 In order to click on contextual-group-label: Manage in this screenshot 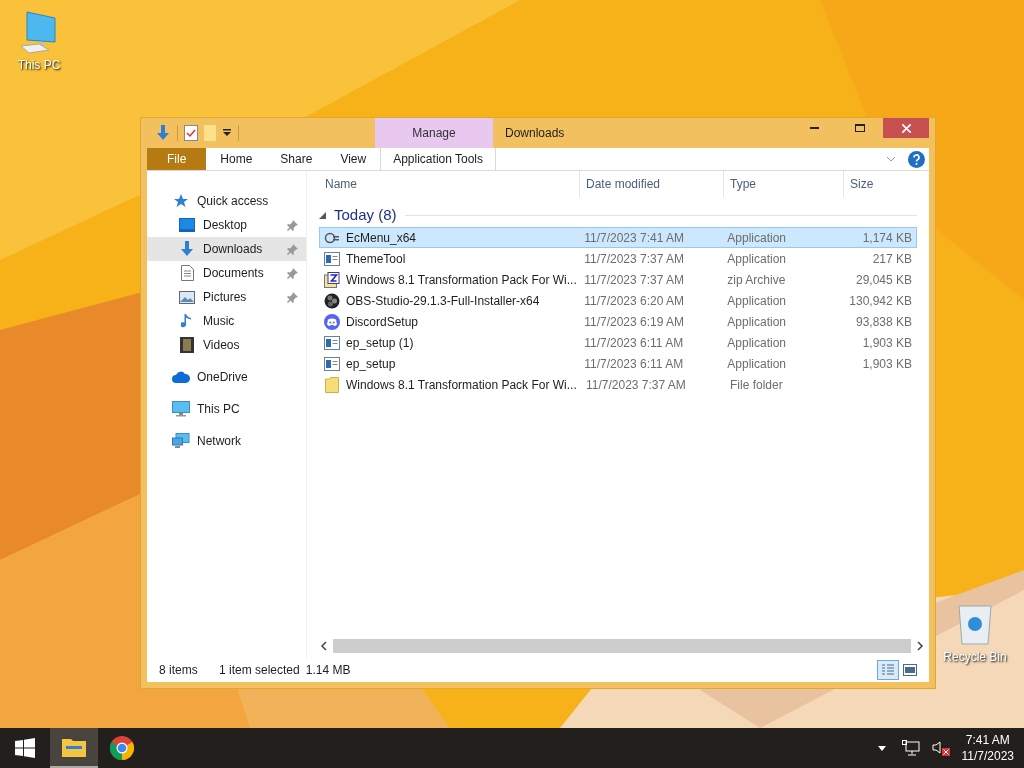, I will do `click(434, 133)`.